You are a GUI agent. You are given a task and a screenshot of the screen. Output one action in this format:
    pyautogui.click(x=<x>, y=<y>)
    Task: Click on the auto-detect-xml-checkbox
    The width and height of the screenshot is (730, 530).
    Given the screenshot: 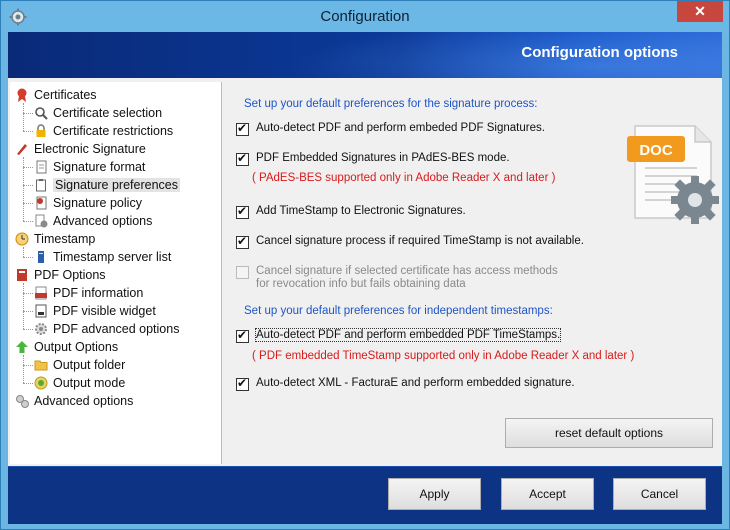 What is the action you would take?
    pyautogui.click(x=242, y=383)
    